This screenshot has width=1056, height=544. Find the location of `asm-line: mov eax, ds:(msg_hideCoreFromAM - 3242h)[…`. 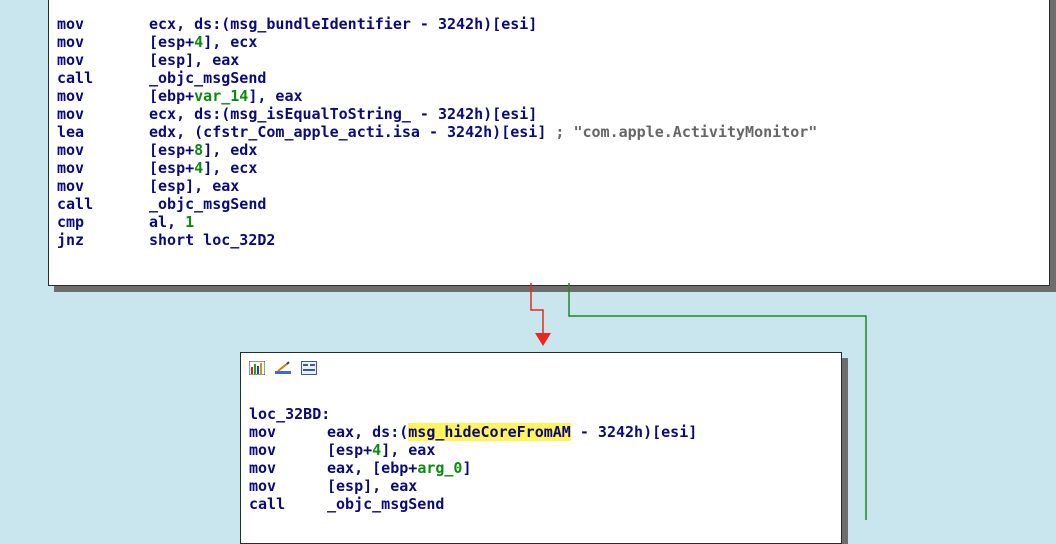

asm-line: mov eax, ds:(msg_hideCoreFromAM - 3242h)[… is located at coordinates (473, 432).